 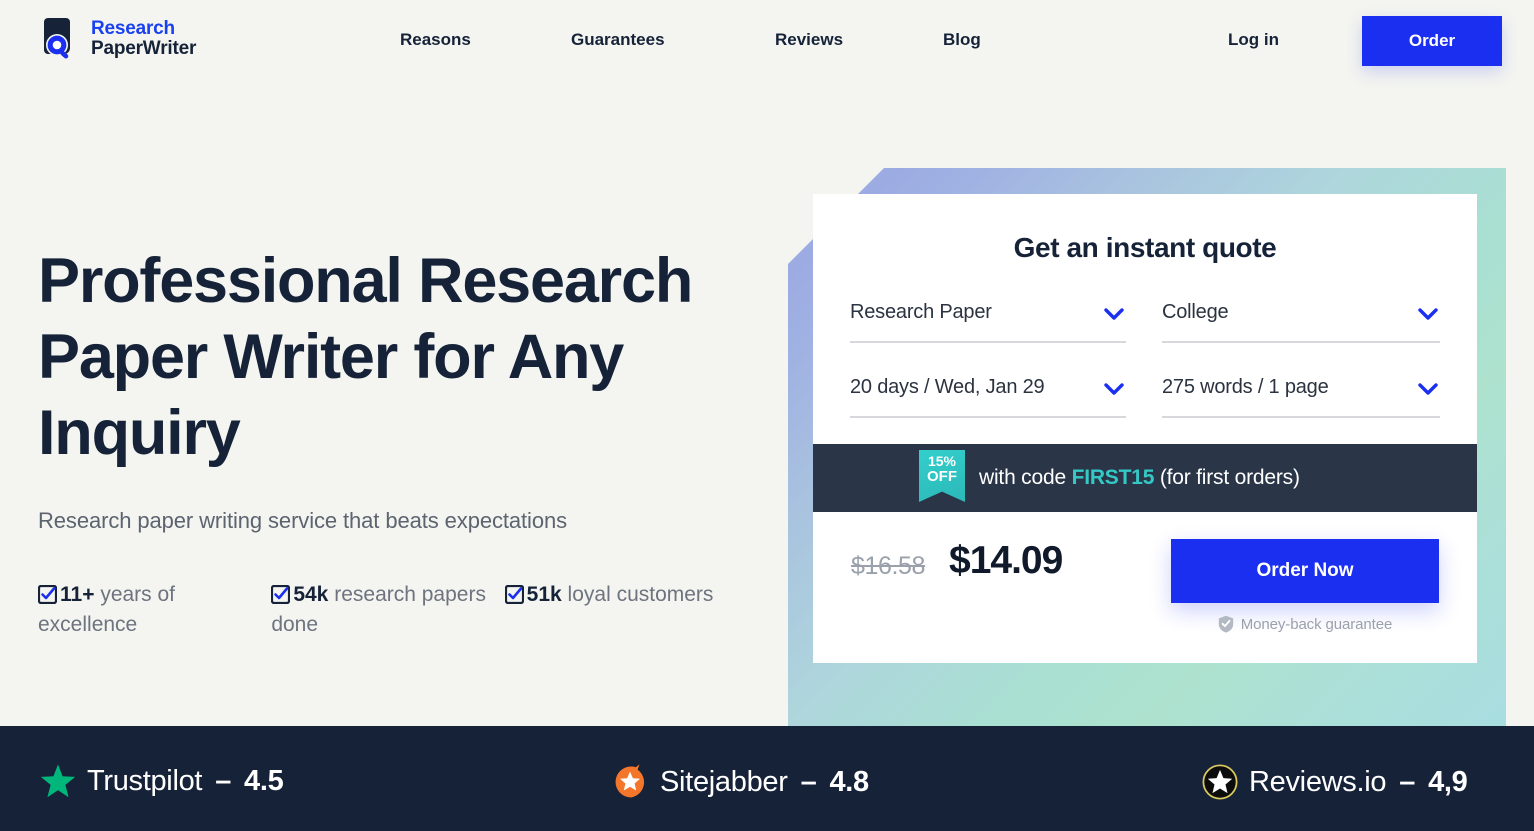 I want to click on paper-type-select: Research Paper, so click(x=988, y=320).